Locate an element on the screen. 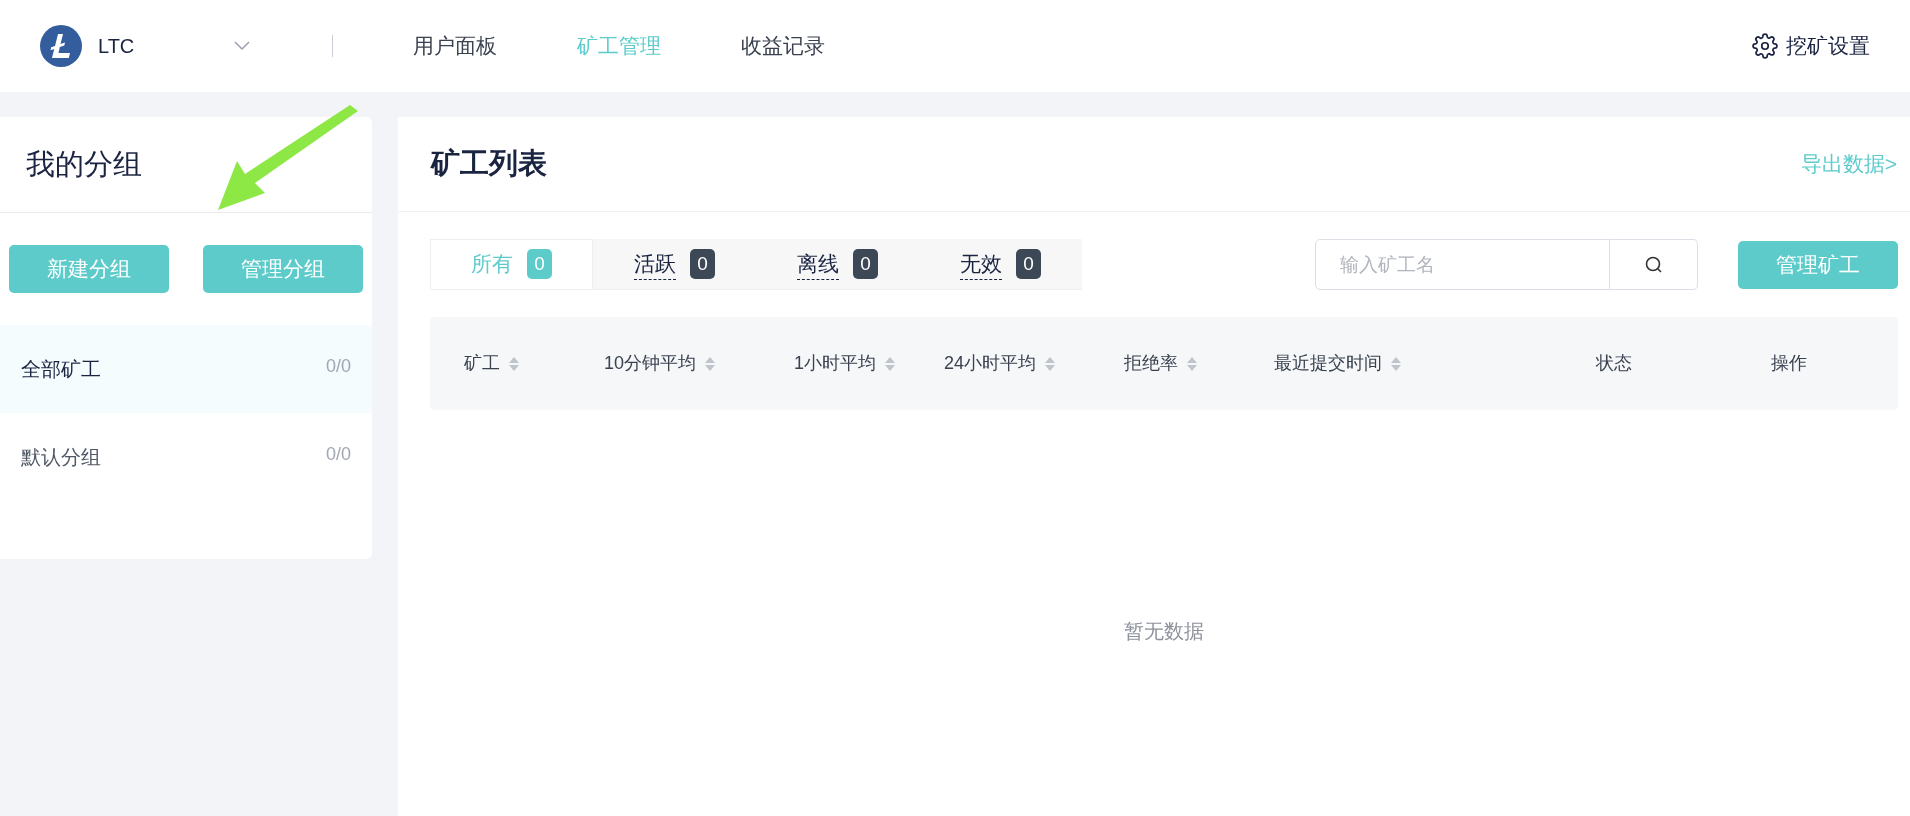 The width and height of the screenshot is (1910, 816). column-header: 状态 is located at coordinates (1614, 363).